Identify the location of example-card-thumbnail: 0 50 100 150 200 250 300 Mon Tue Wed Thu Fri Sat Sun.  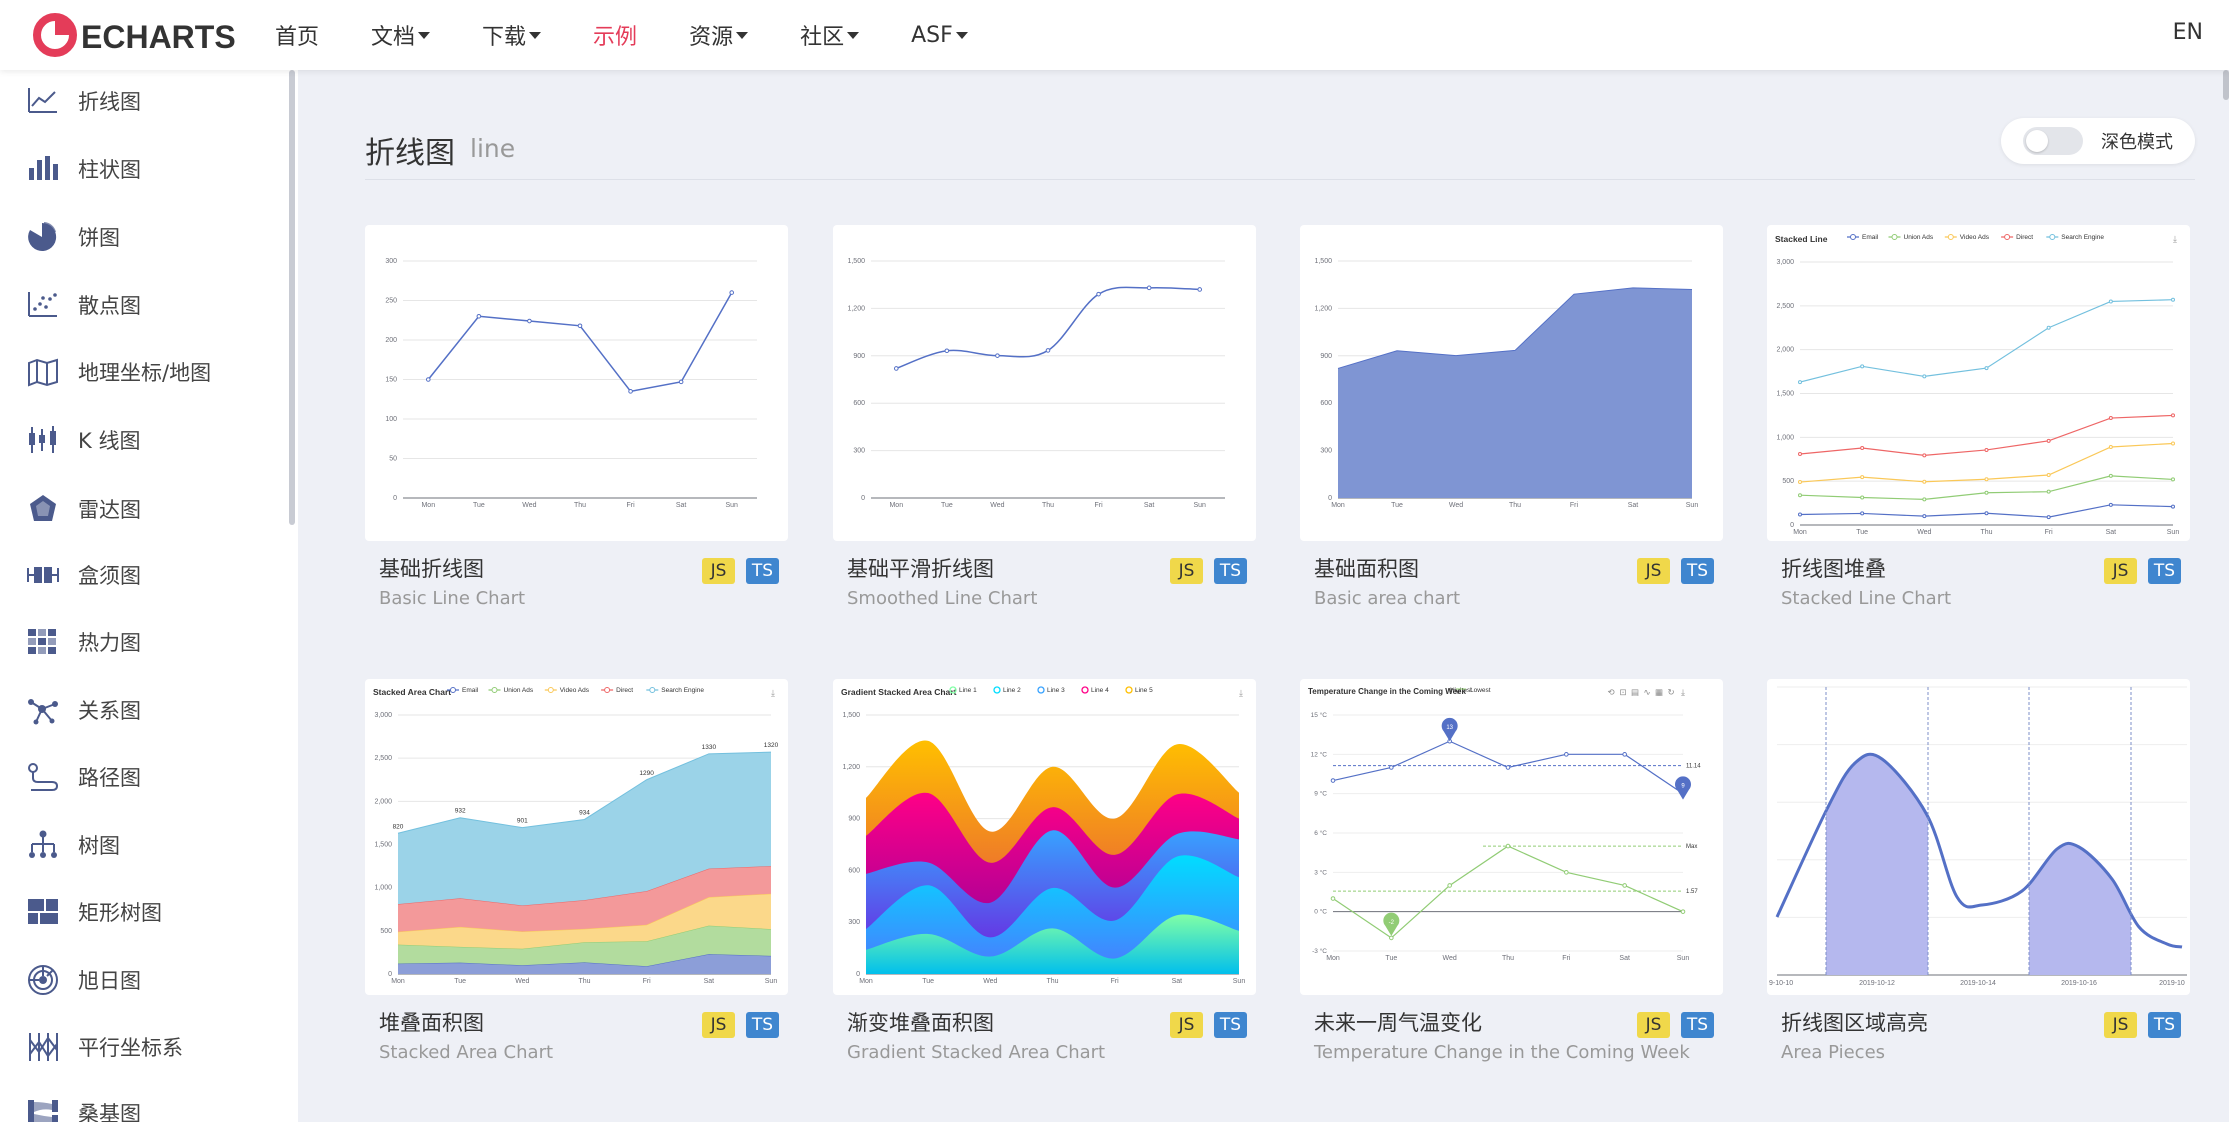
(576, 383).